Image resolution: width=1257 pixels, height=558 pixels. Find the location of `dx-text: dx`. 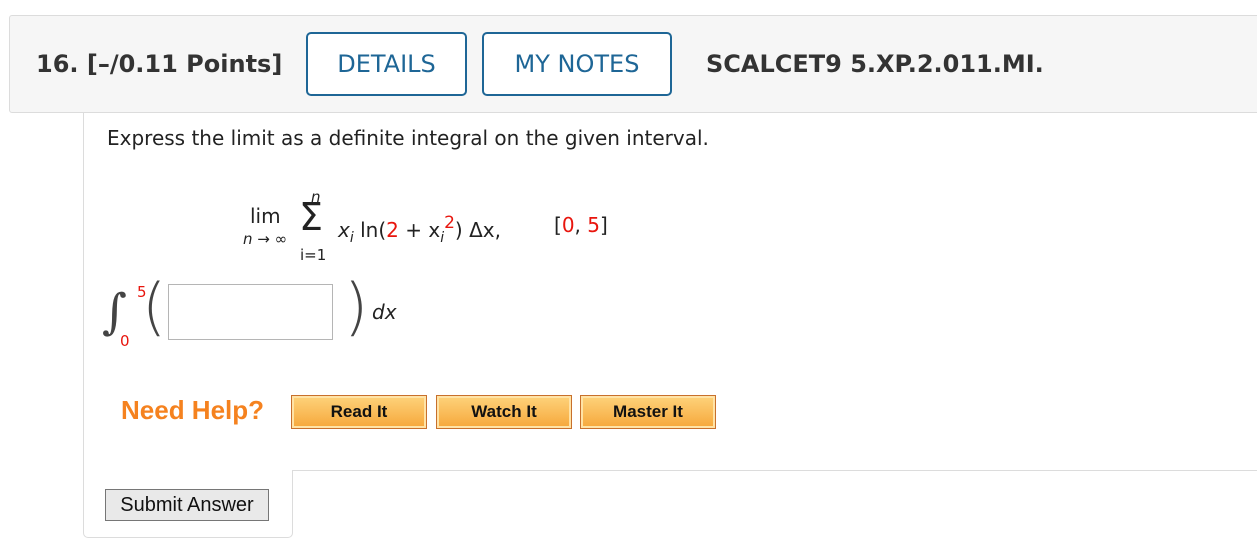

dx-text: dx is located at coordinates (384, 312).